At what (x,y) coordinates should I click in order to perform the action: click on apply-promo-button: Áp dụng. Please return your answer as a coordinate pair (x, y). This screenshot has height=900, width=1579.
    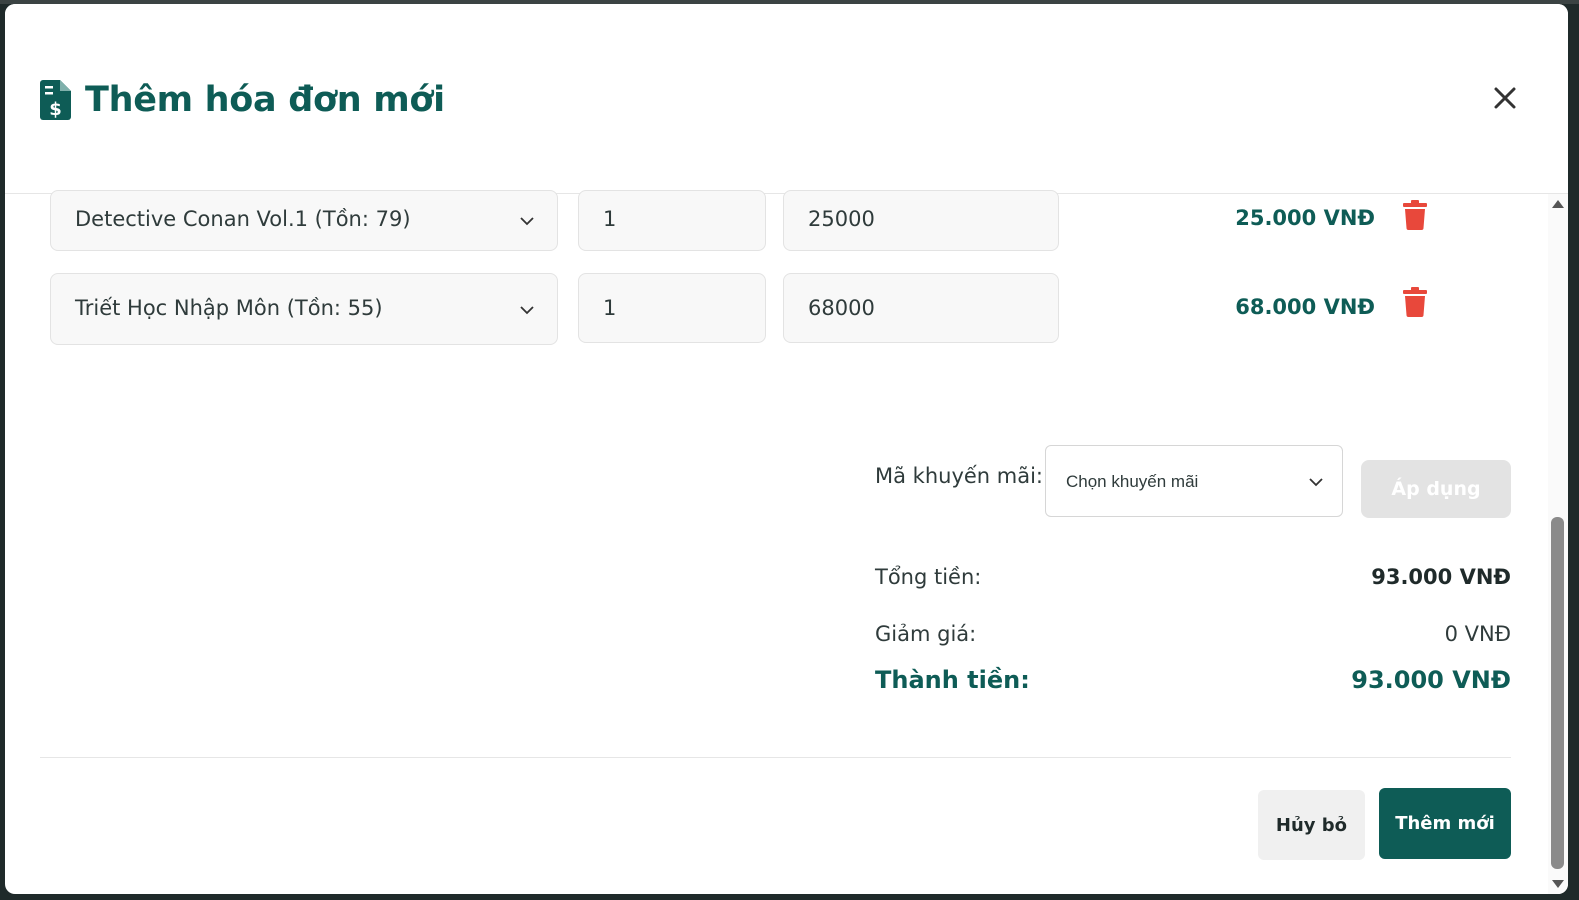
    Looking at the image, I should click on (1436, 489).